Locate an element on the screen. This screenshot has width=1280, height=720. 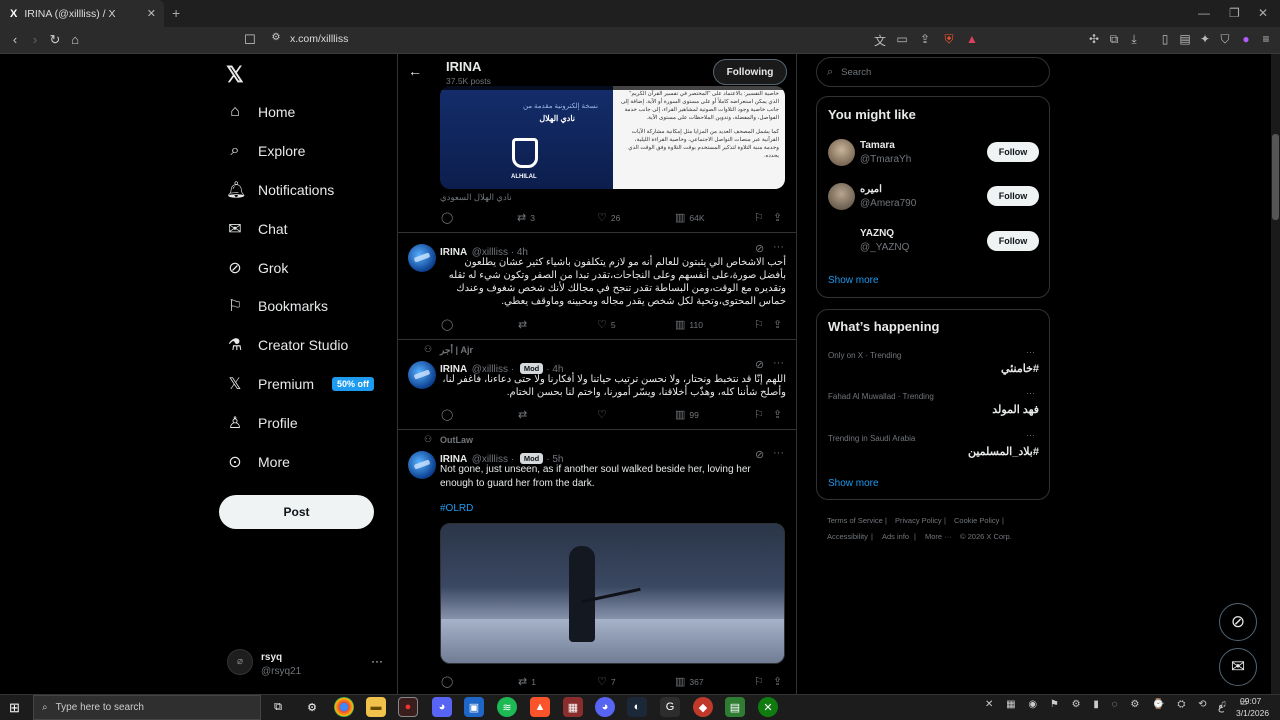
trend-name: فهد المولد is located at coordinates (969, 409).